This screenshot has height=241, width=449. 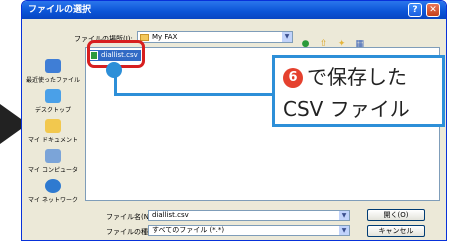 I want to click on callout-box: 6 で保存した CSV ファイル, so click(x=358, y=91).